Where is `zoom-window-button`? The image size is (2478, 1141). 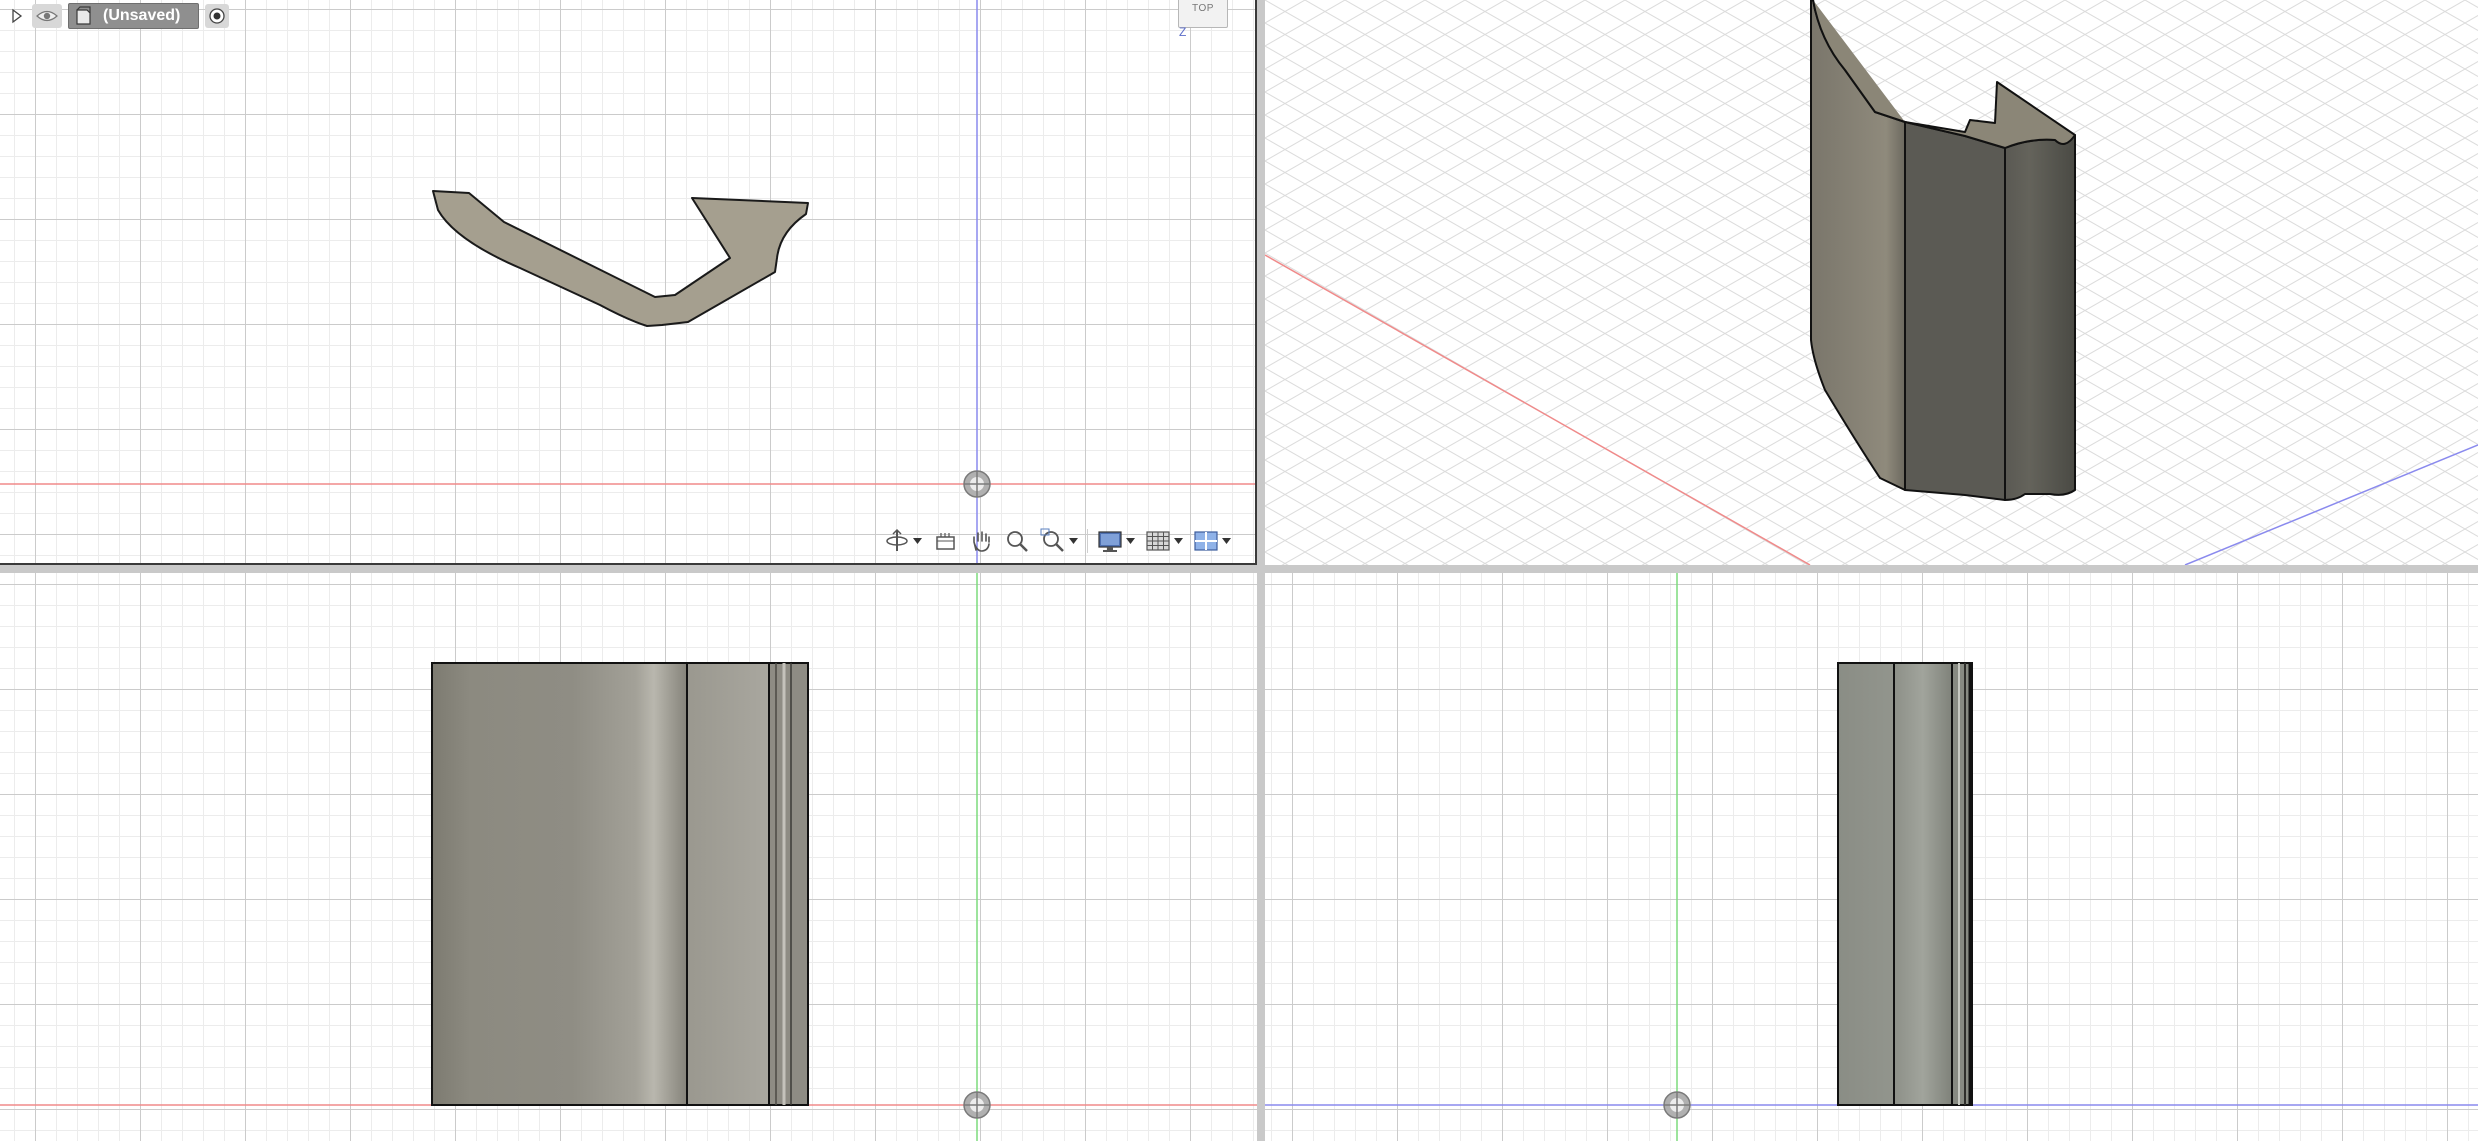
zoom-window-button is located at coordinates (1059, 541).